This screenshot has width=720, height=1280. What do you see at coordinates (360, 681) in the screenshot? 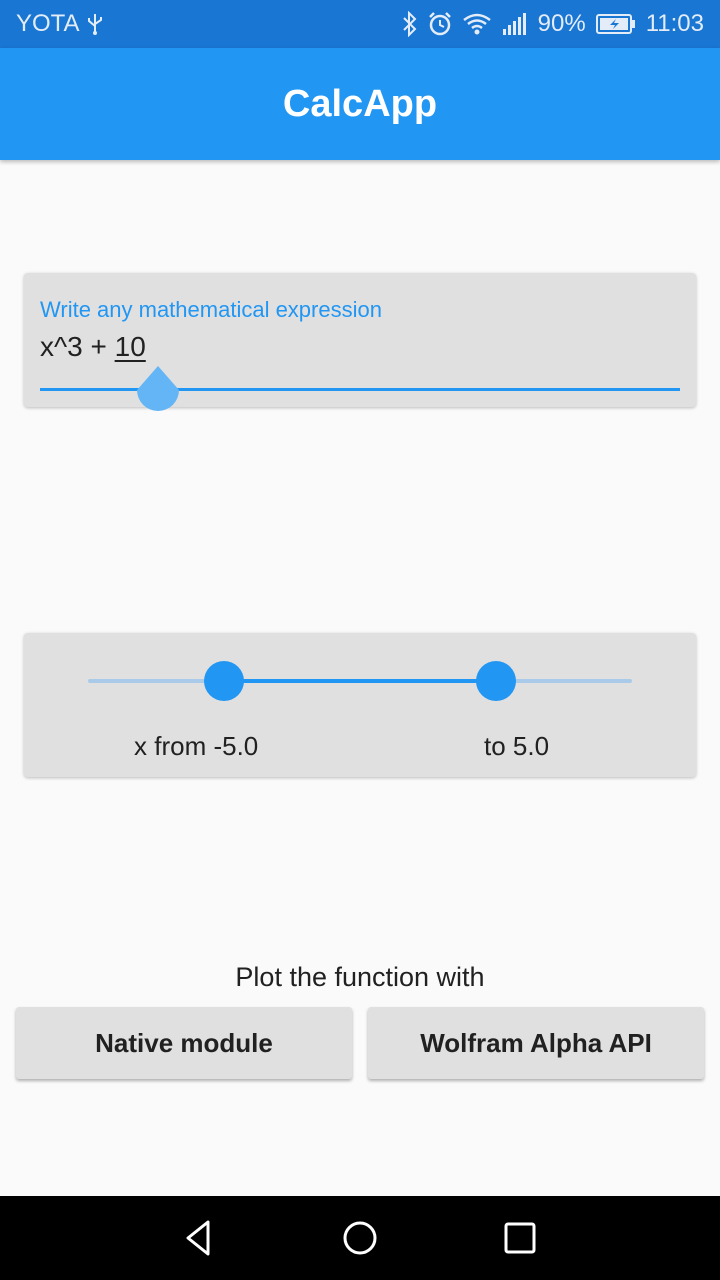
I see `slider-track-active` at bounding box center [360, 681].